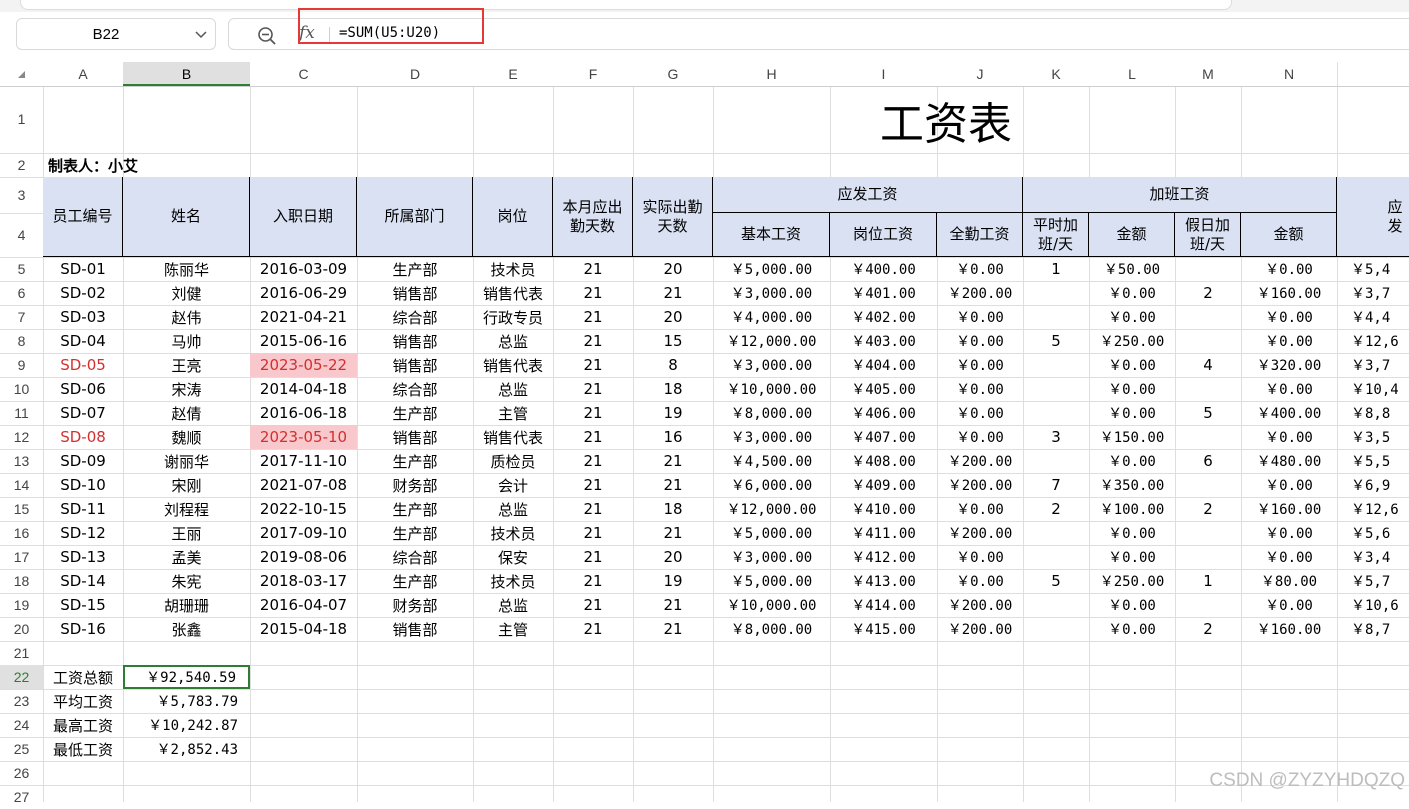 Image resolution: width=1409 pixels, height=809 pixels. Describe the element at coordinates (1208, 74) in the screenshot. I see `column-header-m: M` at that location.